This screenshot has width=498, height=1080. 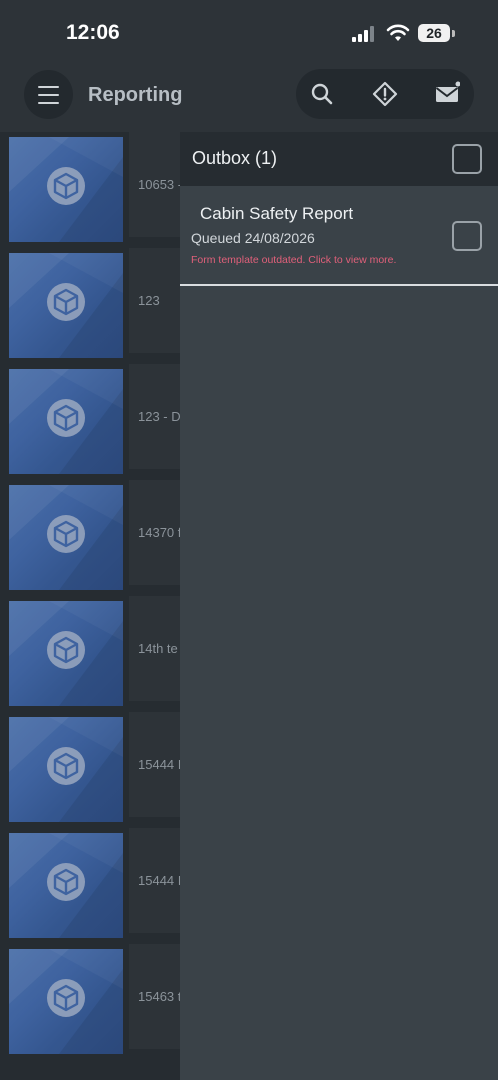 What do you see at coordinates (149, 300) in the screenshot?
I see `list-item-label: 123` at bounding box center [149, 300].